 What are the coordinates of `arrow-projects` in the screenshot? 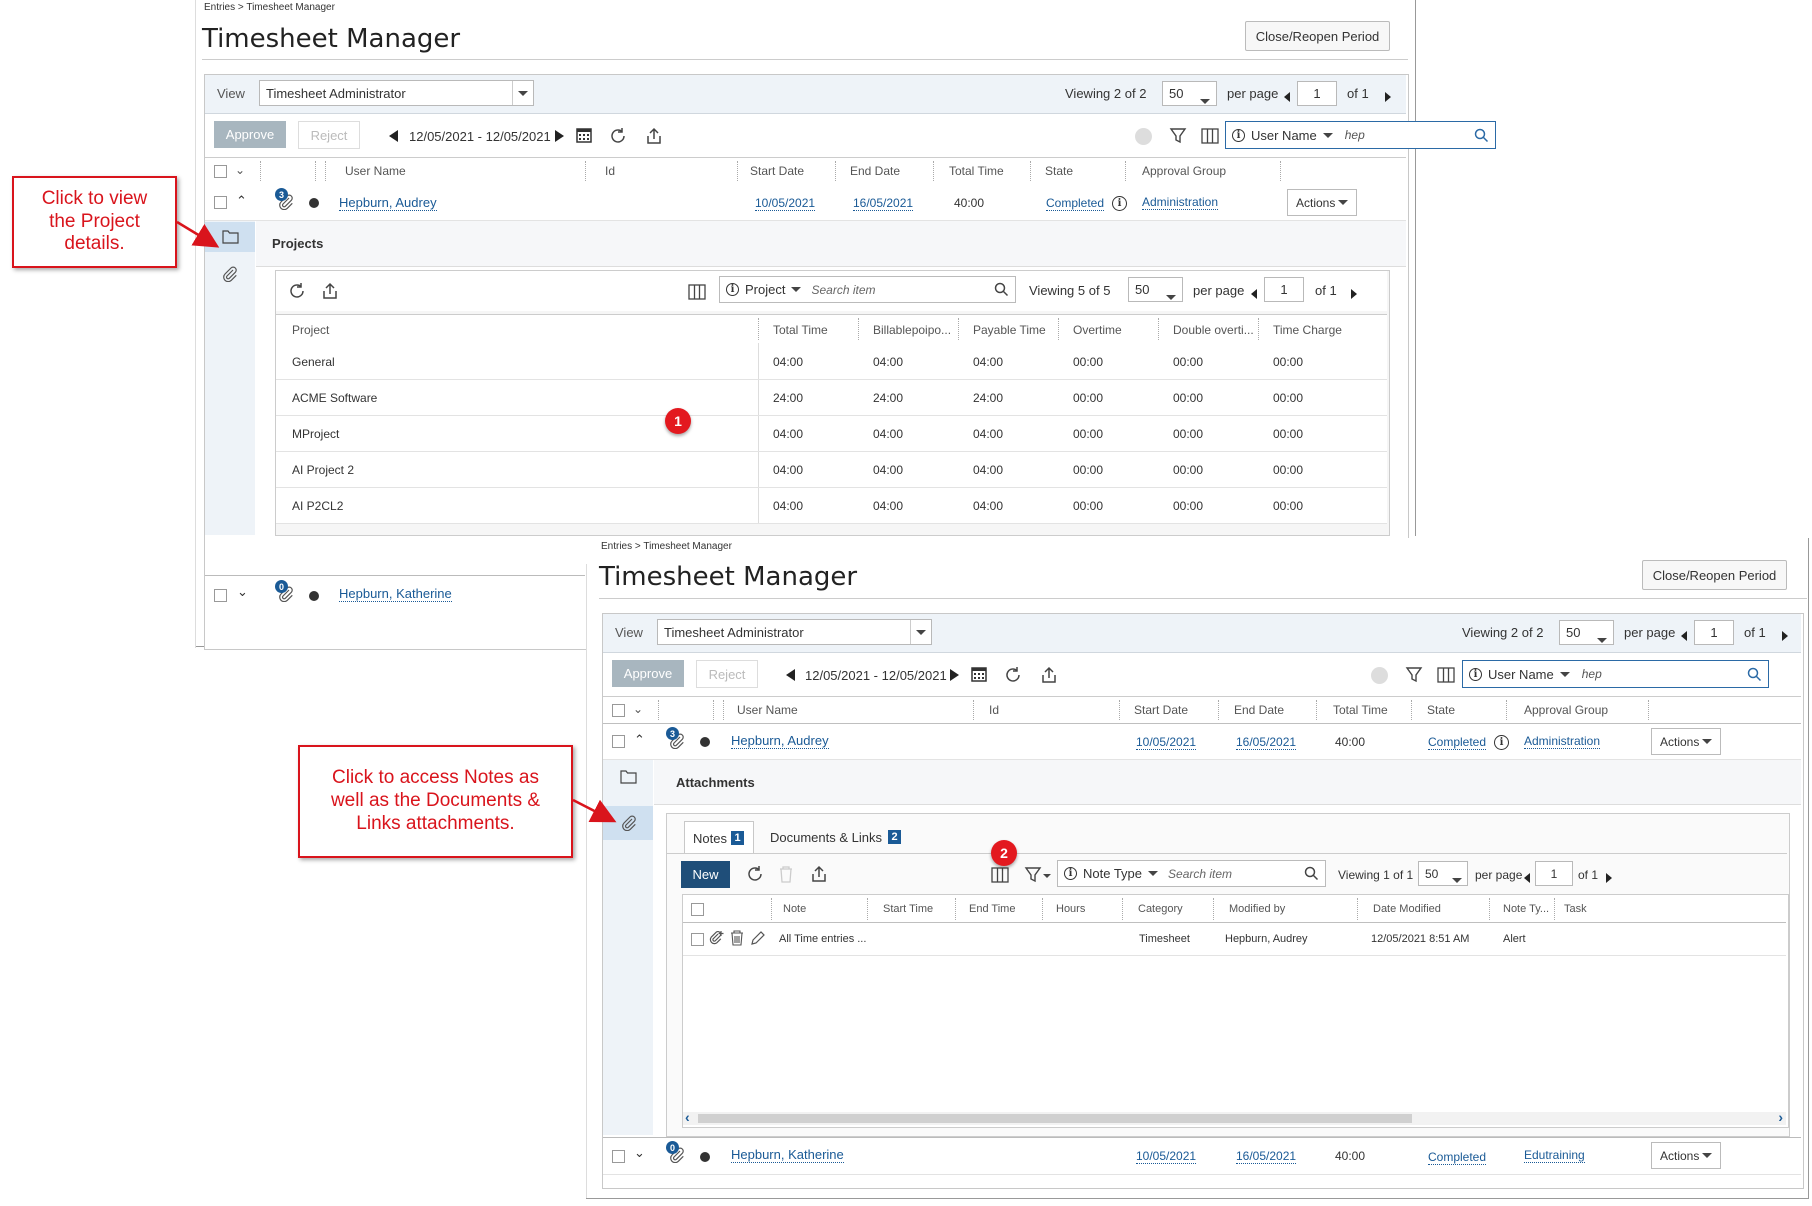 It's located at (198, 234).